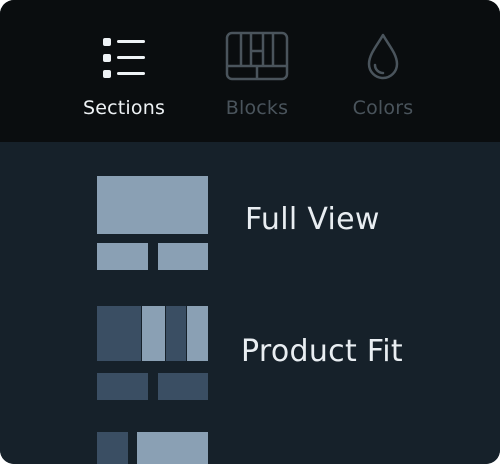 The height and width of the screenshot is (464, 500). I want to click on list-icon, so click(124, 58).